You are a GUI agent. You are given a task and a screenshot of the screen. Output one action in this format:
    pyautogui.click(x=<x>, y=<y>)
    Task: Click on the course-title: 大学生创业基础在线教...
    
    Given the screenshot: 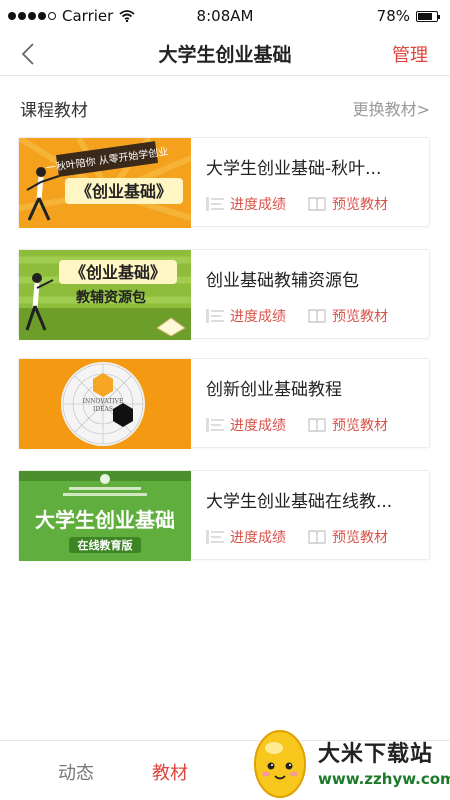 What is the action you would take?
    pyautogui.click(x=299, y=502)
    